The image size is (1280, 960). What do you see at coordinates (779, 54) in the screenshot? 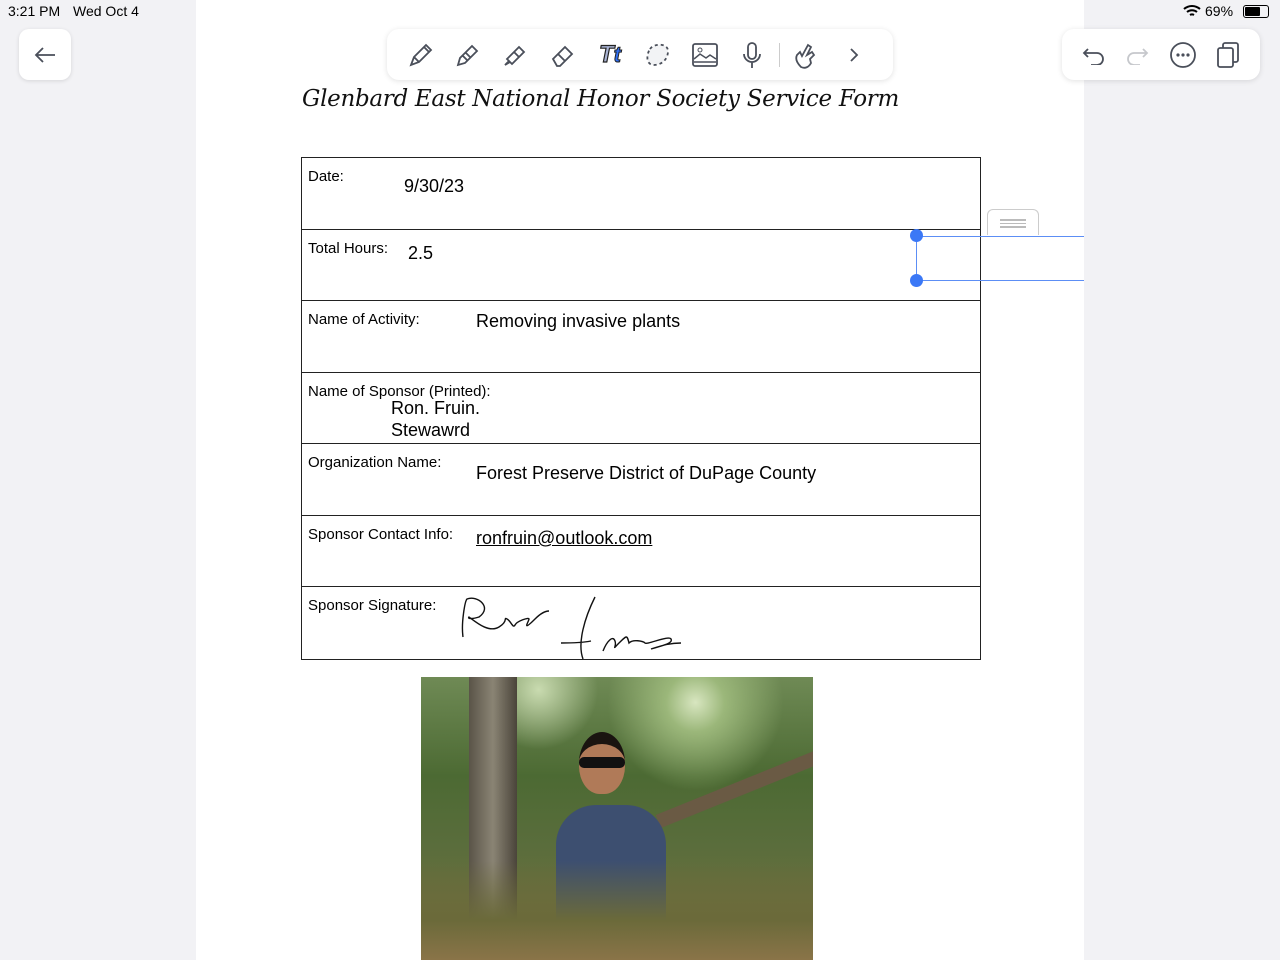
I see `toolbar-divider` at bounding box center [779, 54].